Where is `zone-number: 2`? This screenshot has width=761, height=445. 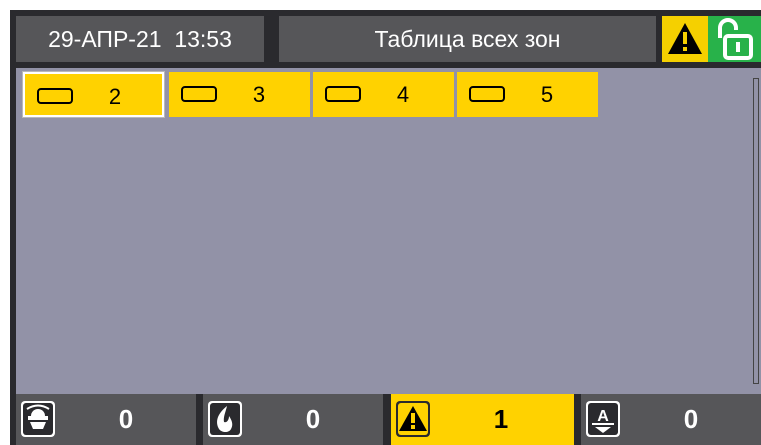
zone-number: 2 is located at coordinates (115, 96).